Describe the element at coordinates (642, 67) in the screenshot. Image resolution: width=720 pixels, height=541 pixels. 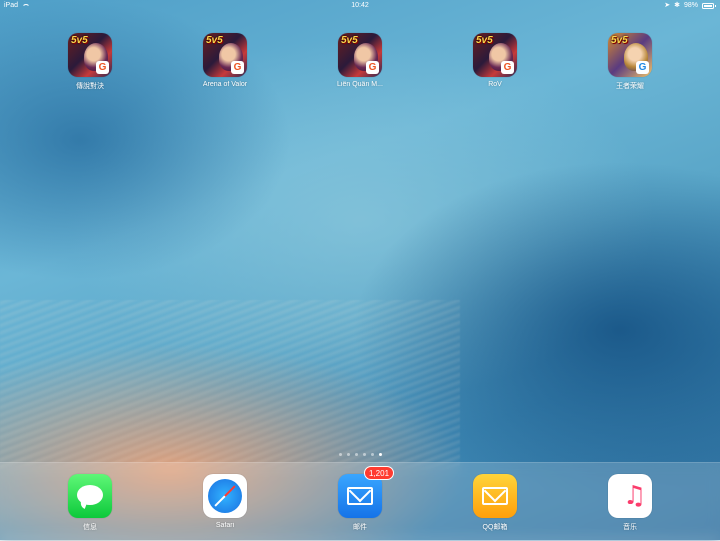
I see `tencent-logo-icon: G` at that location.